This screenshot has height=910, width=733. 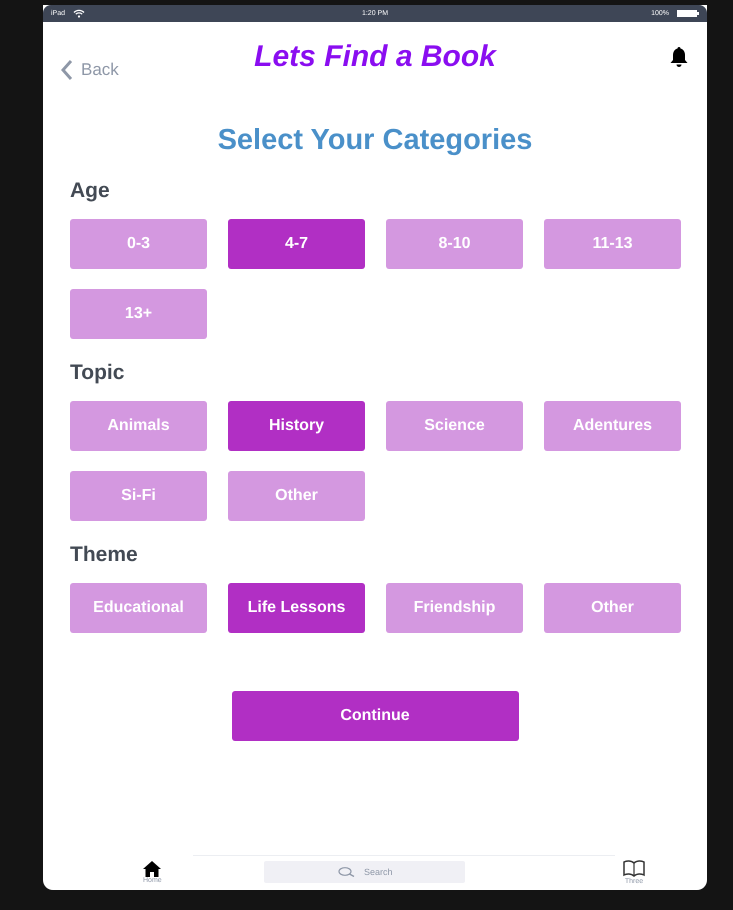 I want to click on bell-icon, so click(x=679, y=57).